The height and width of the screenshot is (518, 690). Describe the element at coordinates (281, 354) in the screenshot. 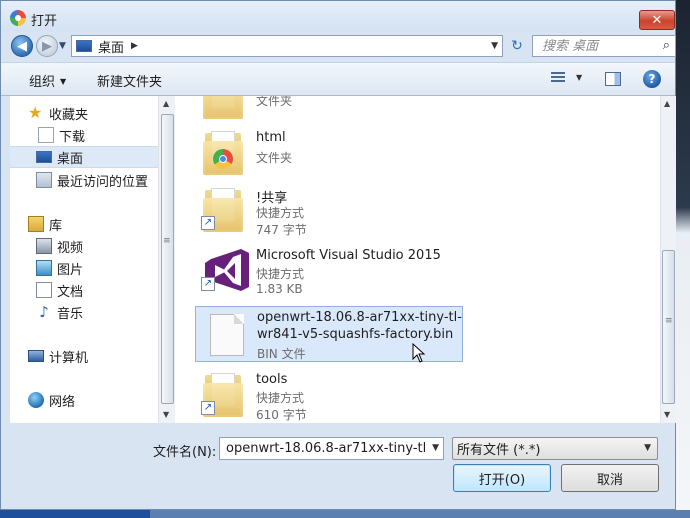

I see `file-type: BIN 文件` at that location.